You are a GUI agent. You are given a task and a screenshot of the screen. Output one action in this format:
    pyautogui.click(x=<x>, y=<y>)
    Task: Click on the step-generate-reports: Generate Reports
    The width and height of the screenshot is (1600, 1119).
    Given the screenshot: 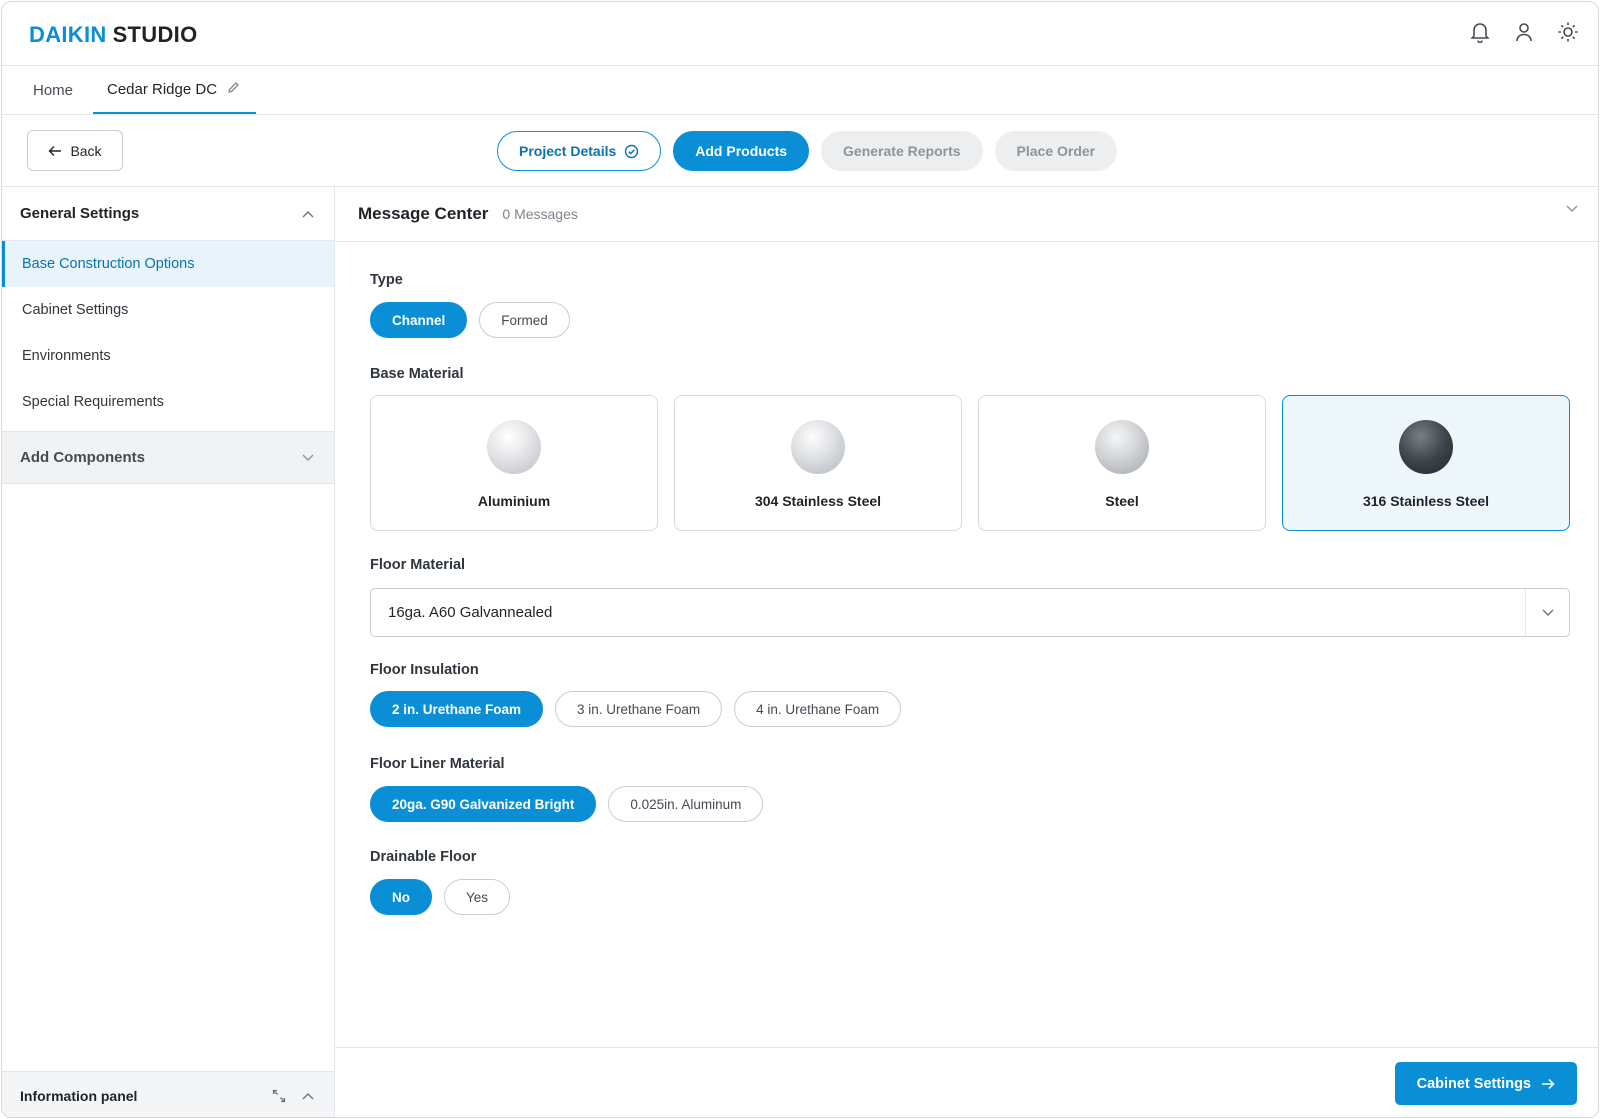 What is the action you would take?
    pyautogui.click(x=902, y=151)
    